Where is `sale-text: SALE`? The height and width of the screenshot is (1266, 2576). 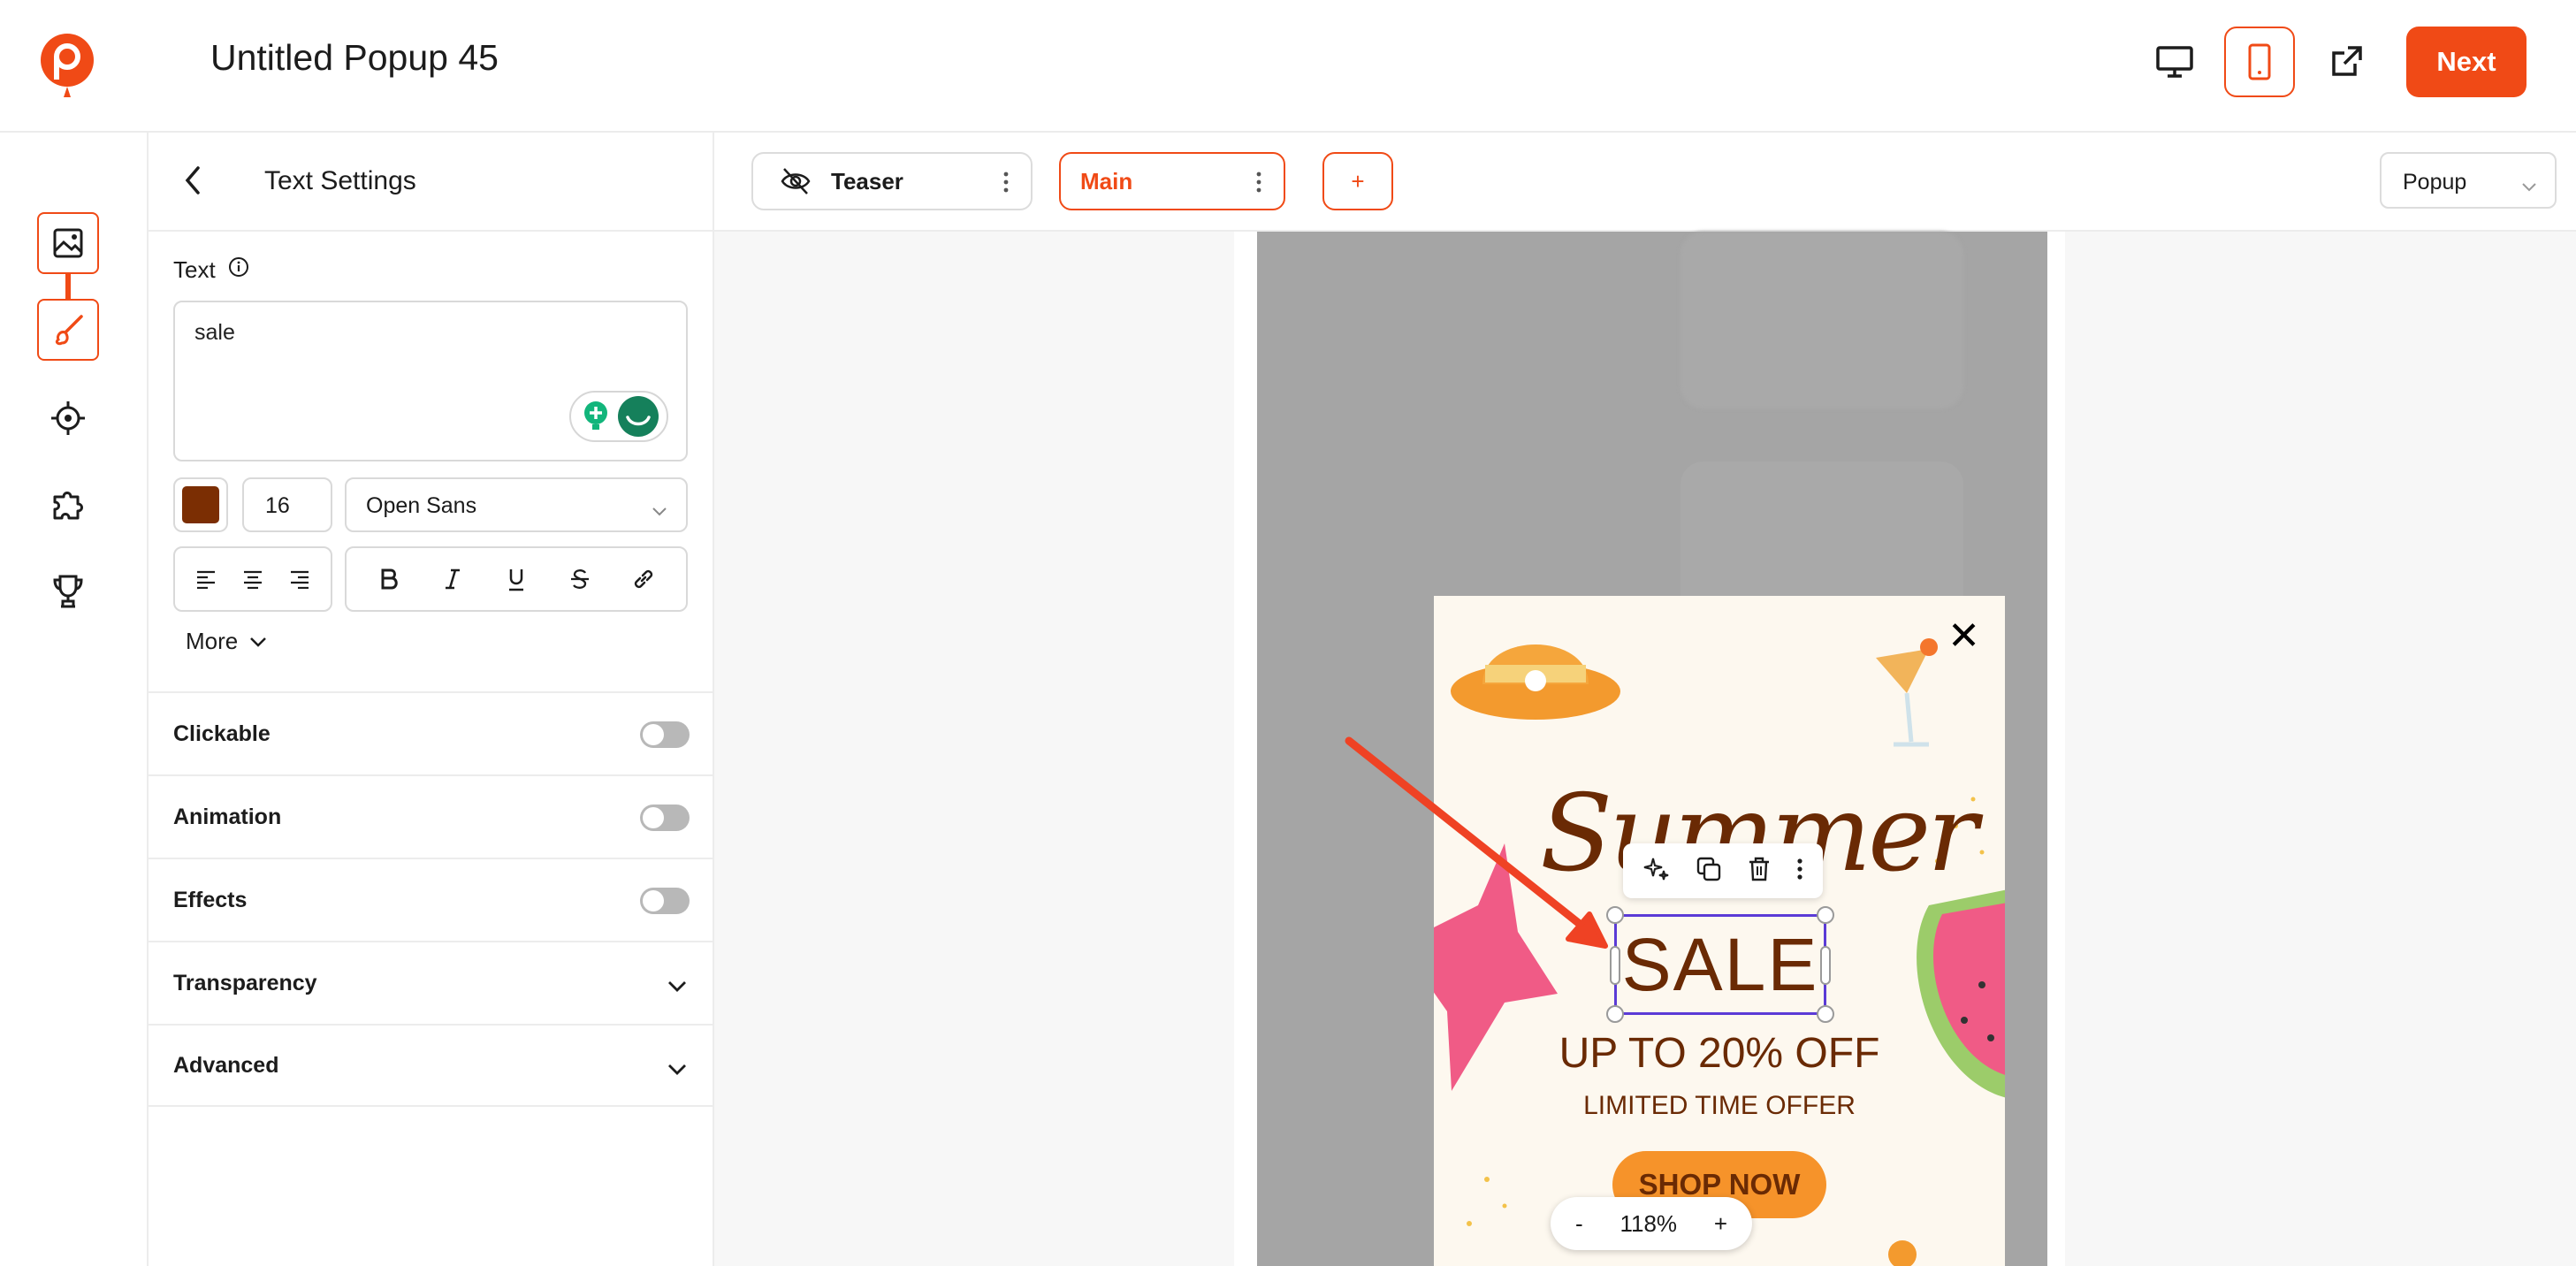 sale-text: SALE is located at coordinates (1720, 965).